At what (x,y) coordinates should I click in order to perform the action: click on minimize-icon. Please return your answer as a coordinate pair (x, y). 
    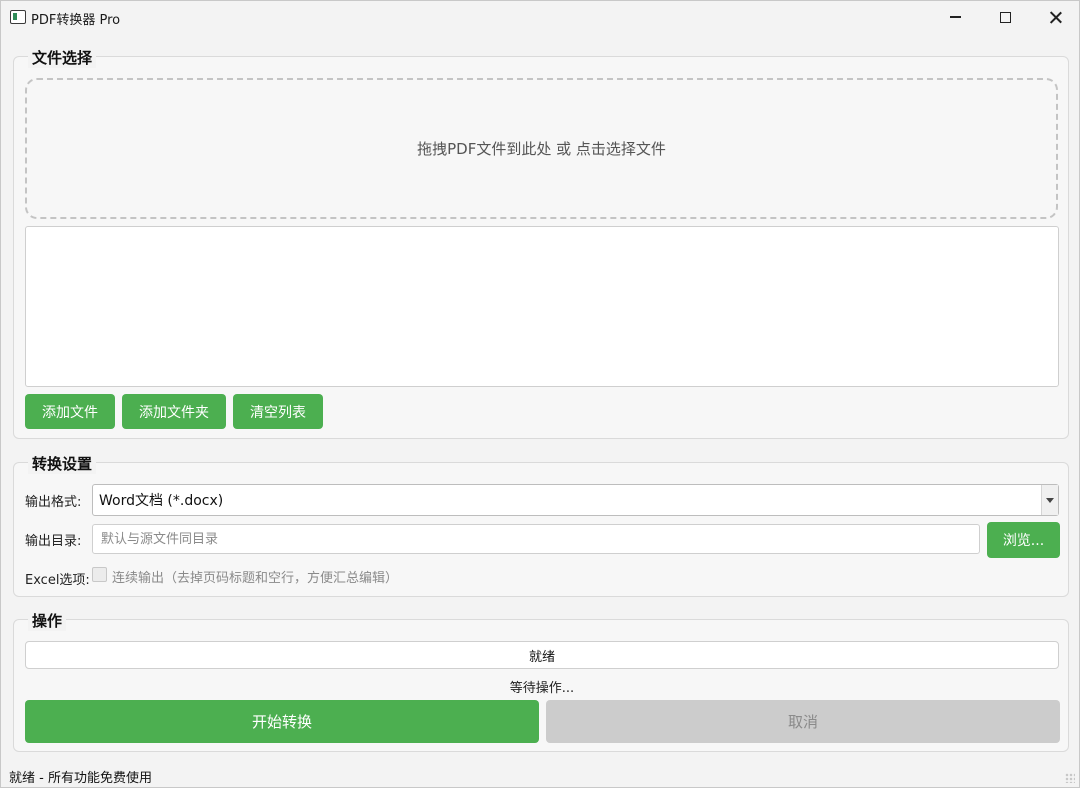
    Looking at the image, I should click on (955, 17).